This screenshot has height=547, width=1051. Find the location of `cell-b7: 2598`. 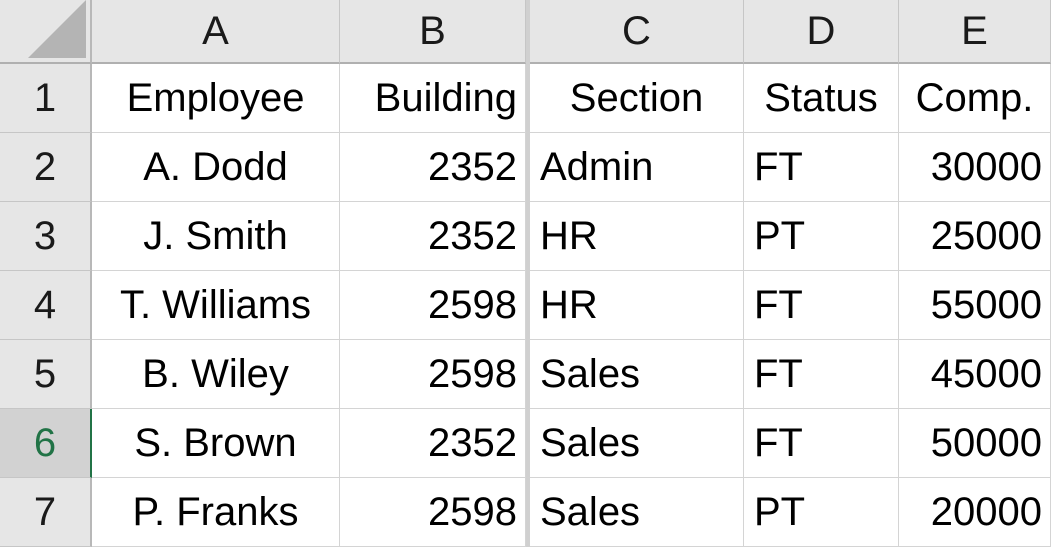

cell-b7: 2598 is located at coordinates (433, 512).